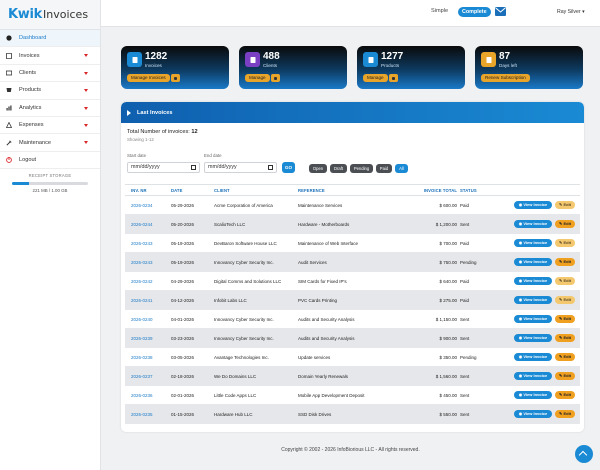 This screenshot has height=470, width=600. I want to click on end-date-input: mm/dd/yyyy, so click(240, 167).